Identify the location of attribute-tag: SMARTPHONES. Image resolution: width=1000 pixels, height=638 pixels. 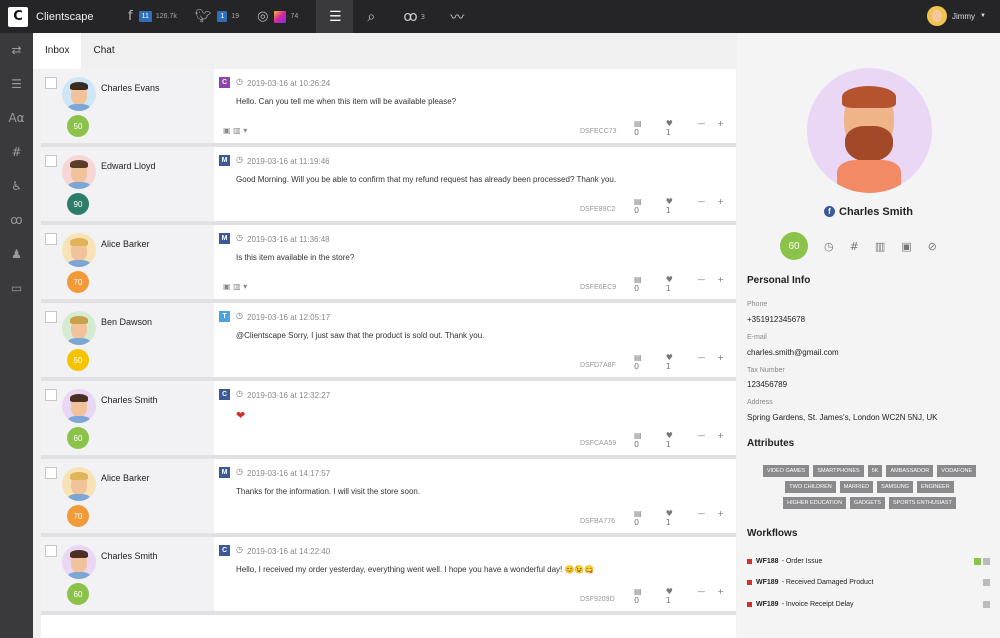
(838, 471).